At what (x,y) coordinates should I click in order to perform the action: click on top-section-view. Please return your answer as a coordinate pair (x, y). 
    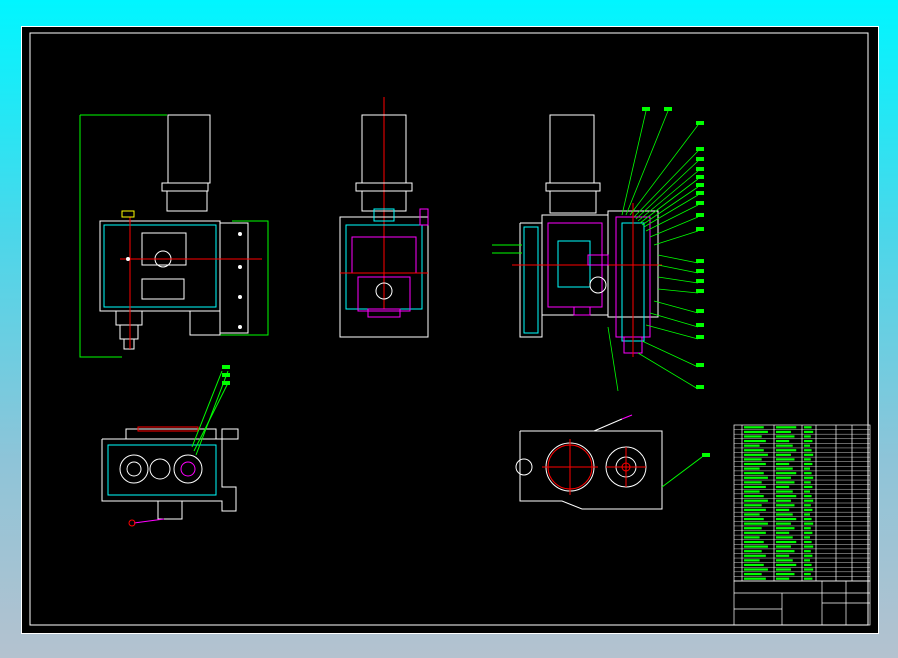
    Looking at the image, I should click on (170, 446).